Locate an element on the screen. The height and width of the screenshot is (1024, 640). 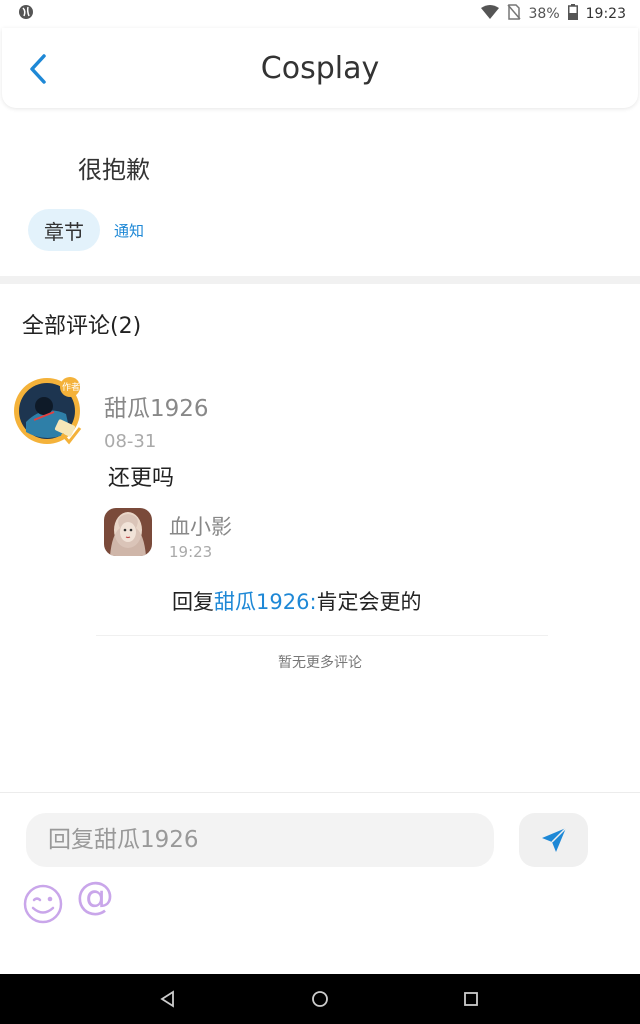
comment-date: 08-31 is located at coordinates (130, 441).